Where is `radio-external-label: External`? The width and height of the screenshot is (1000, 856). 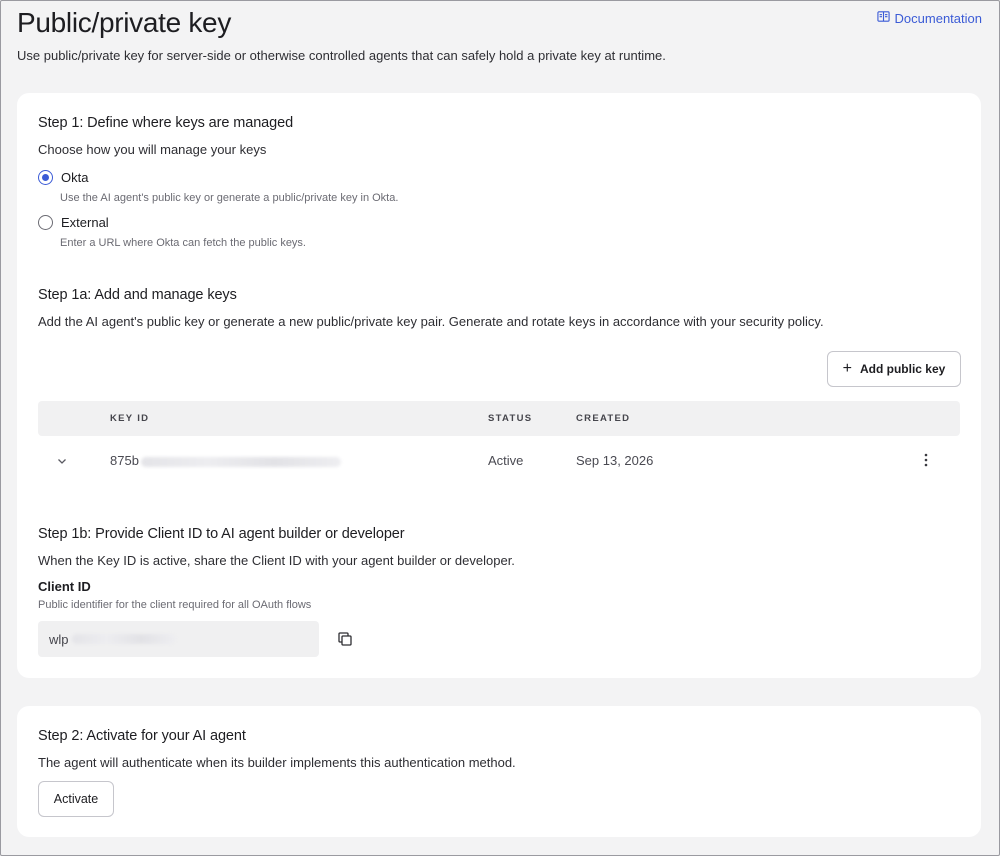
radio-external-label: External is located at coordinates (85, 222).